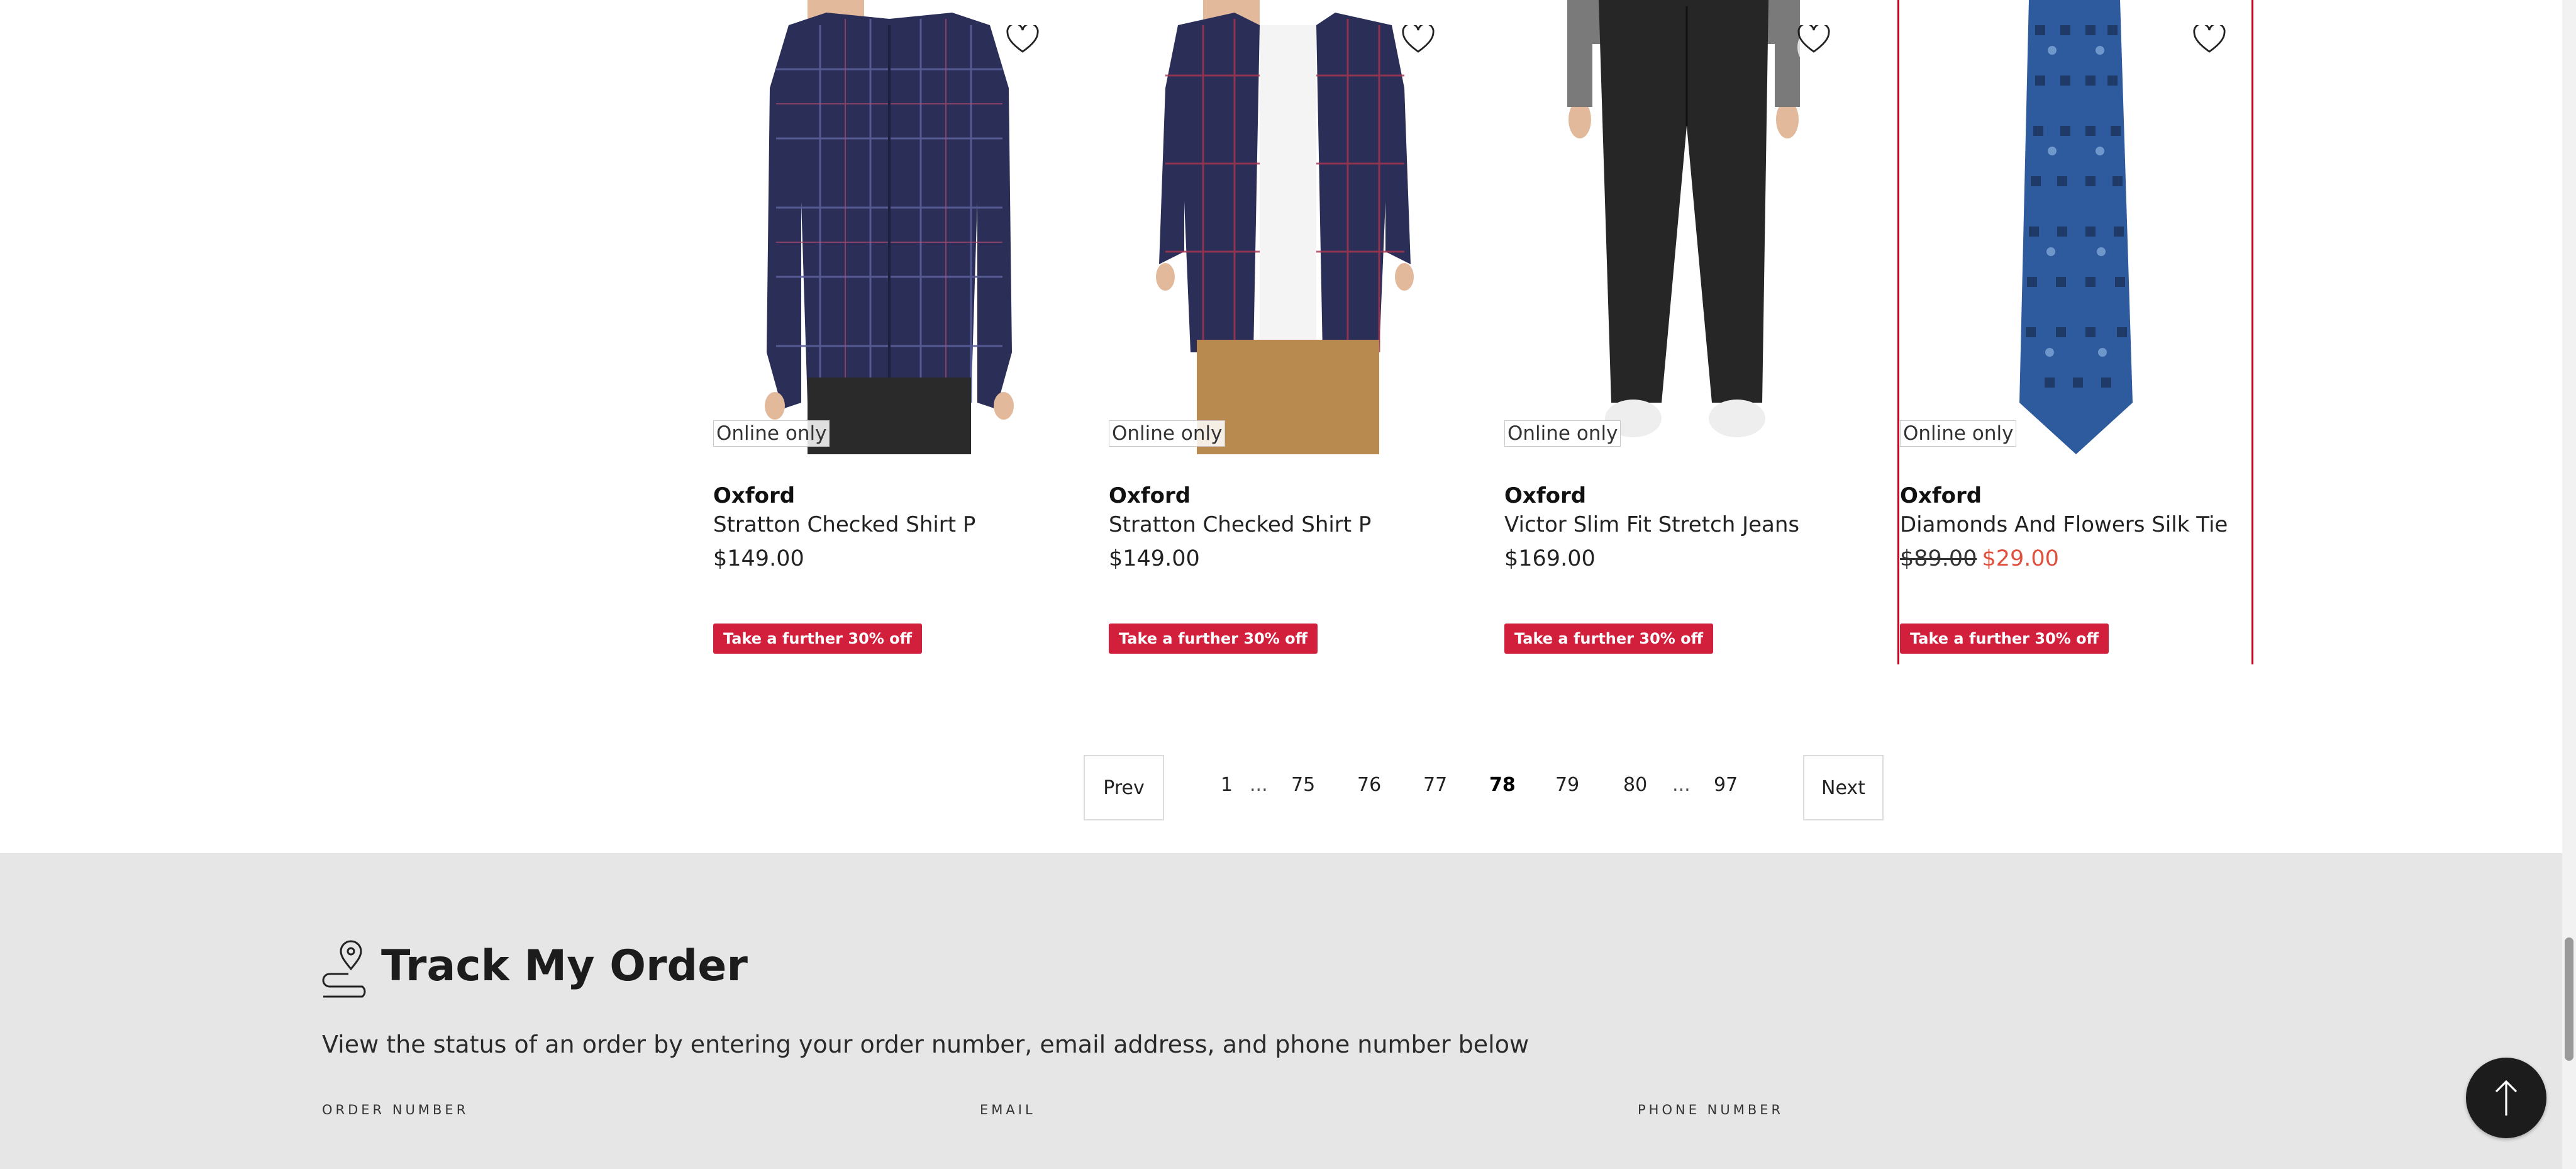 This screenshot has height=1169, width=2576. What do you see at coordinates (1680, 227) in the screenshot?
I see `product-image-jeans: Online only` at bounding box center [1680, 227].